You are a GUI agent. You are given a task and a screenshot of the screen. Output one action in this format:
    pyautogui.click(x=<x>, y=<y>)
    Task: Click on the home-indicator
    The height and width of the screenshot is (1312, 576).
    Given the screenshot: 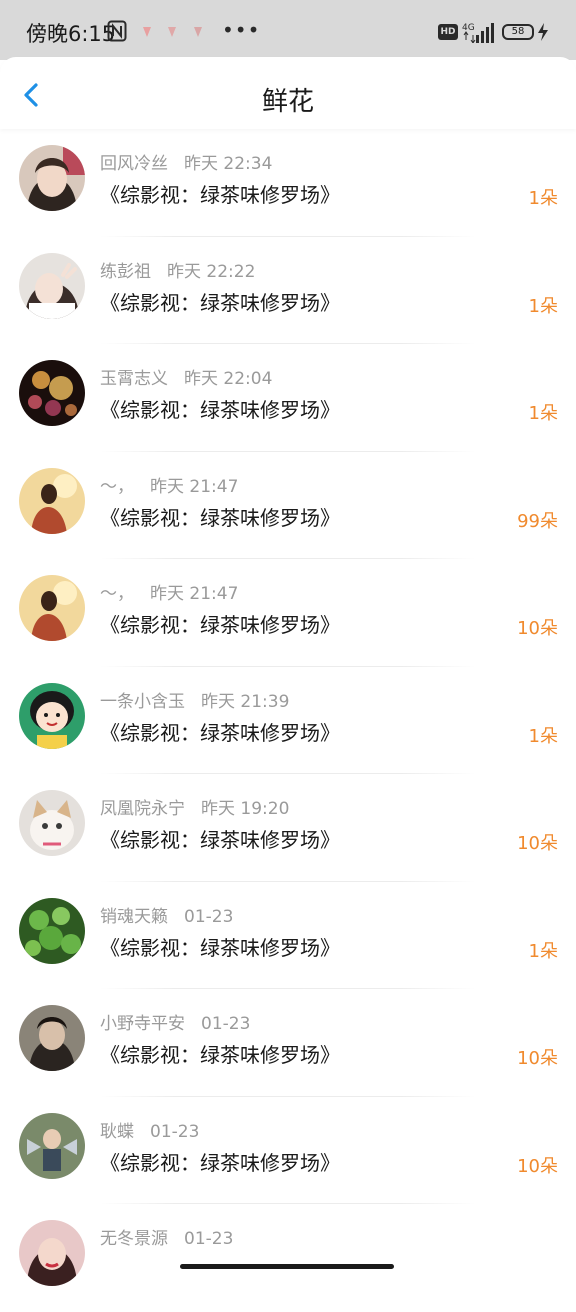 What is the action you would take?
    pyautogui.click(x=287, y=1266)
    